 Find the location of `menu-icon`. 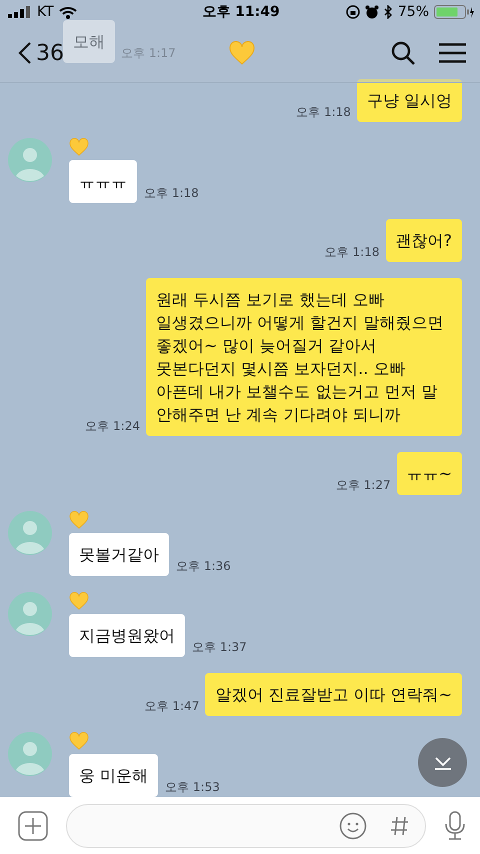

menu-icon is located at coordinates (452, 53).